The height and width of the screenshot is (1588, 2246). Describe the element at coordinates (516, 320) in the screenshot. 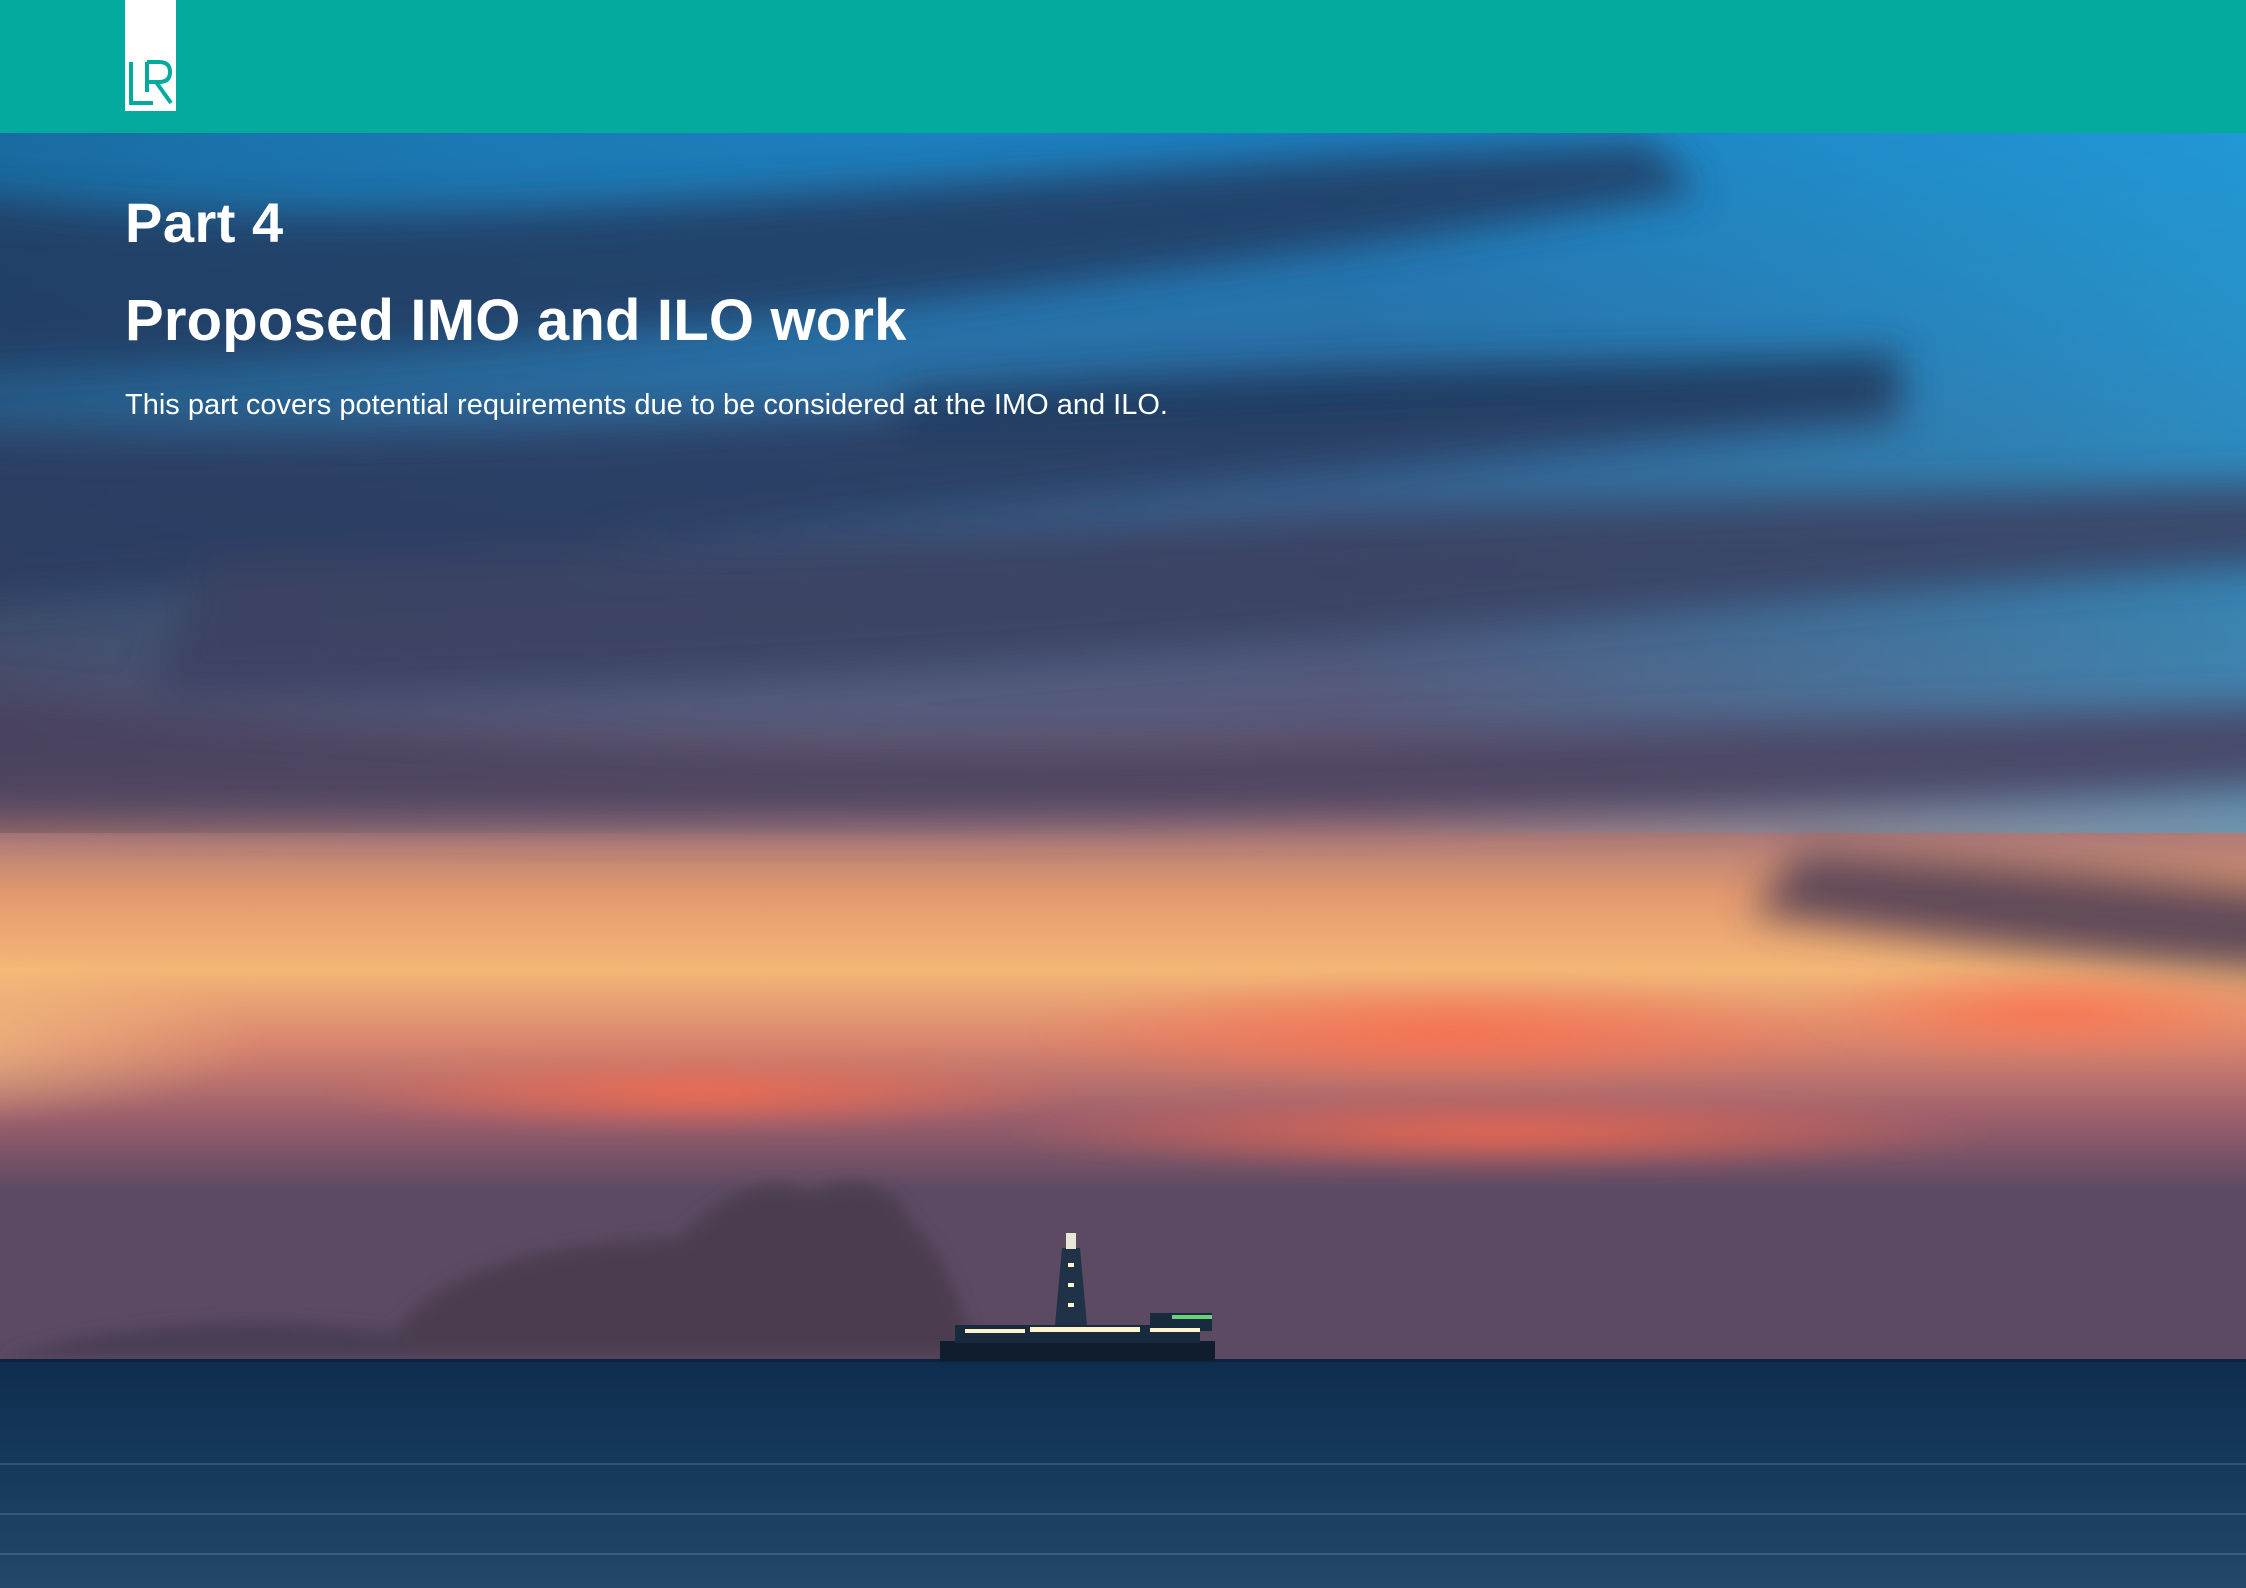

I see `section-title: Proposed IMO and ILO work` at that location.